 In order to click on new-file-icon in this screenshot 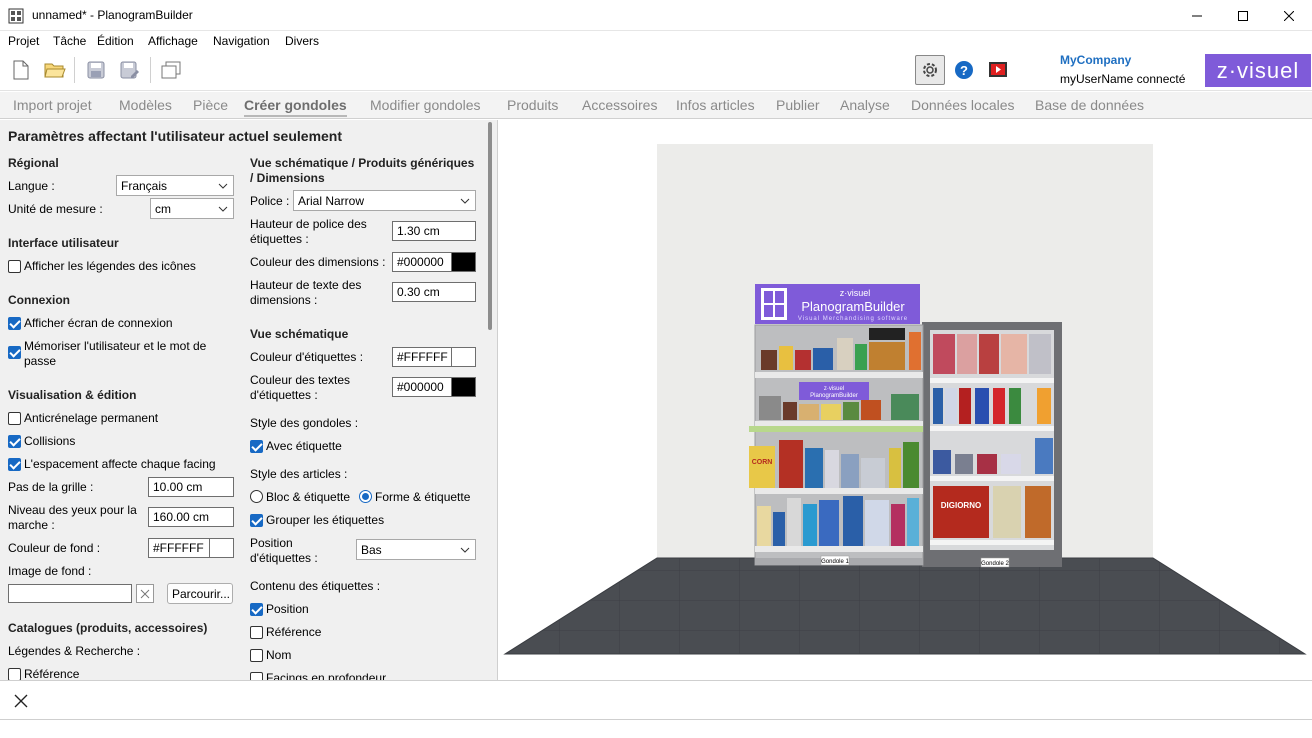, I will do `click(21, 70)`.